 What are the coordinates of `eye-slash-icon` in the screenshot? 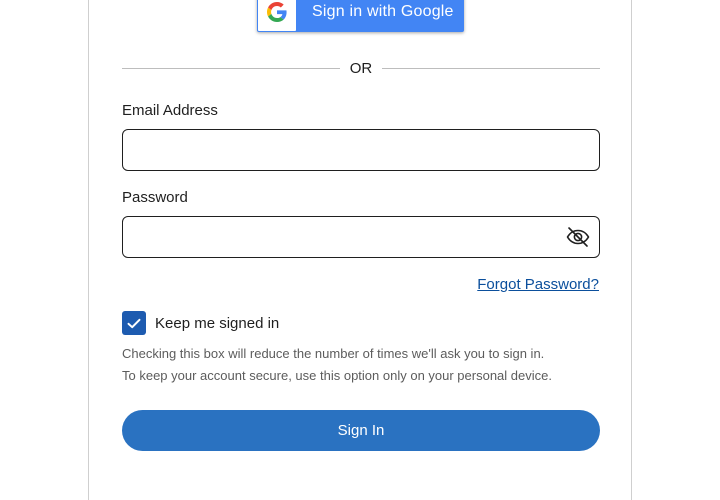 It's located at (578, 237).